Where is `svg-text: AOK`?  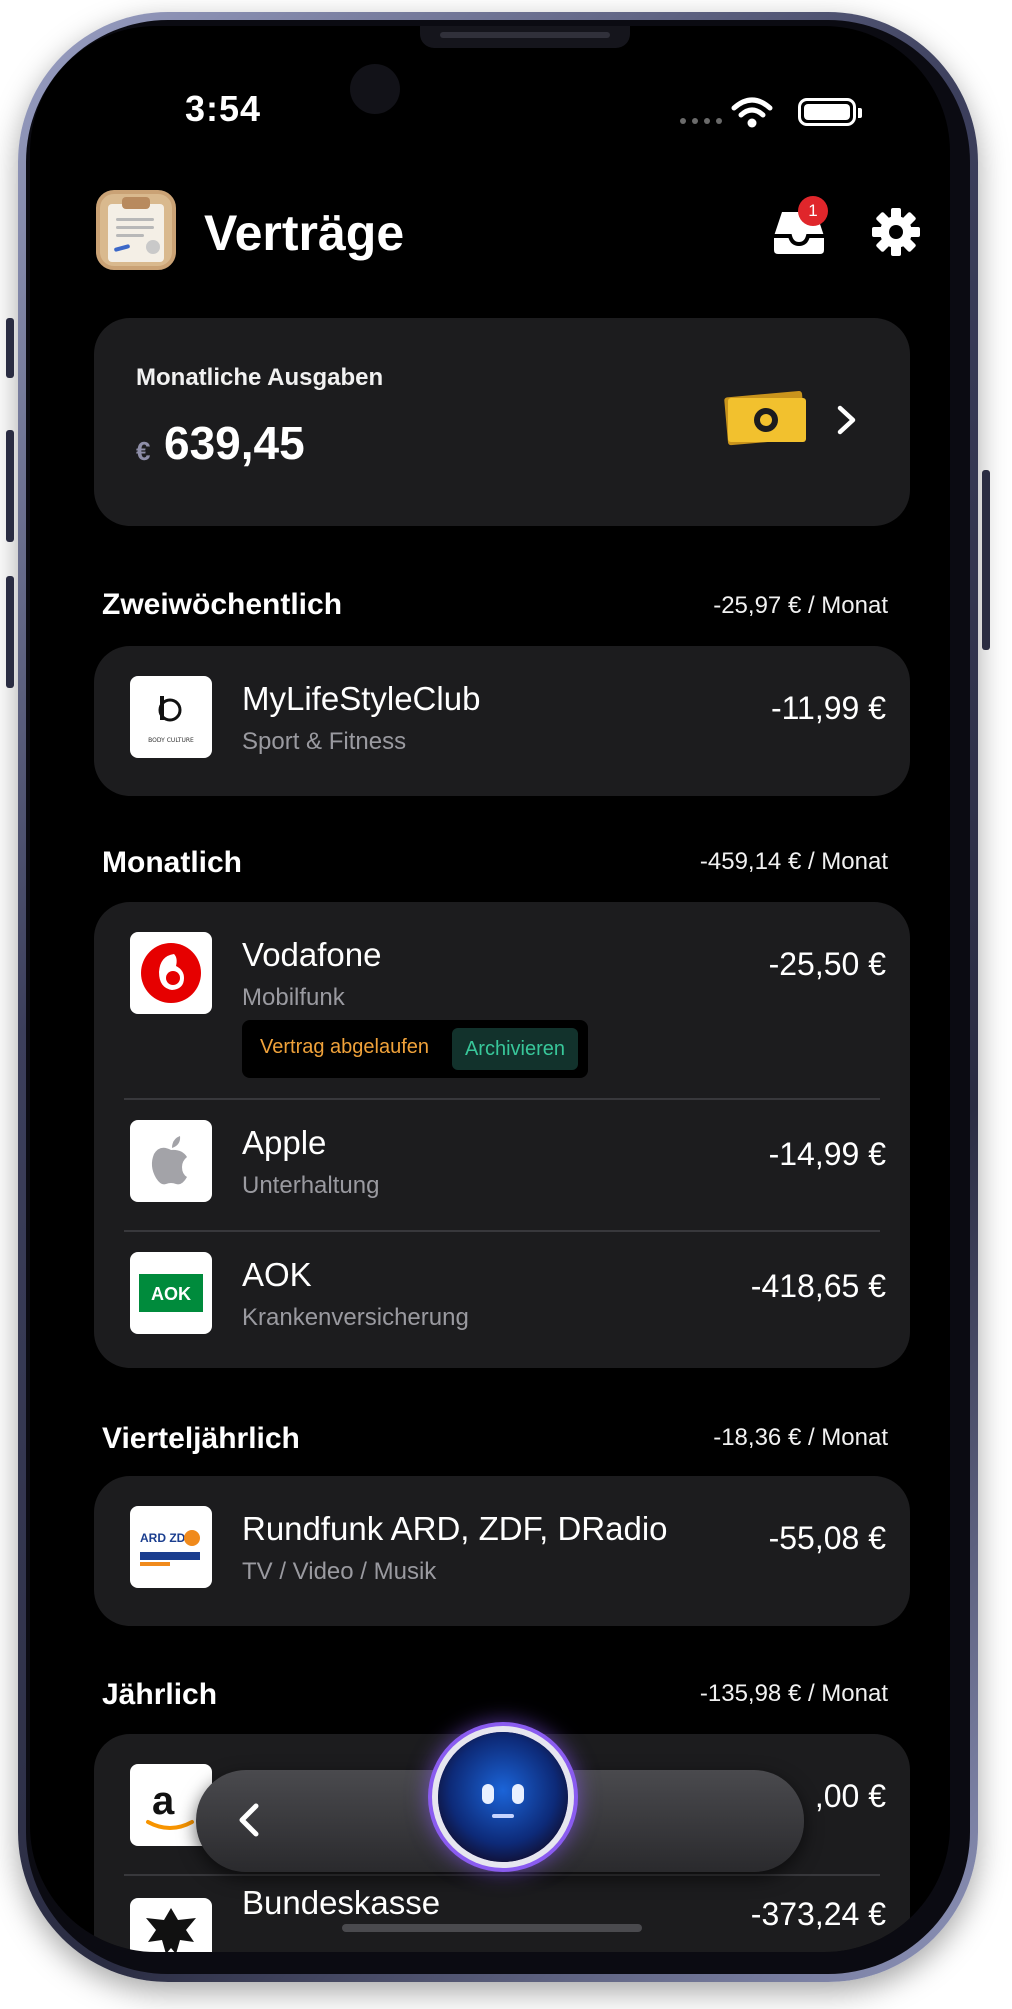 svg-text: AOK is located at coordinates (171, 1294).